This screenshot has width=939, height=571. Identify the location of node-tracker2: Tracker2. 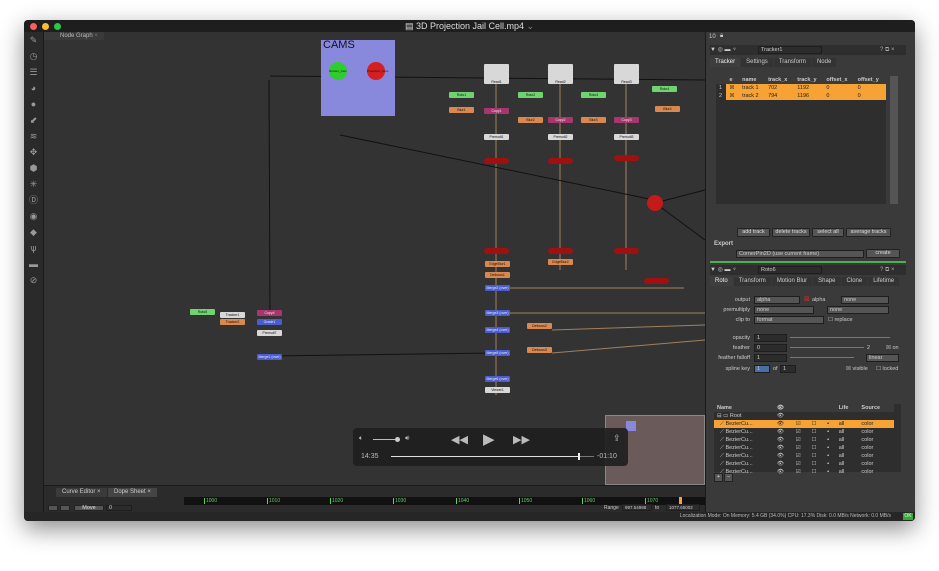
(232, 322).